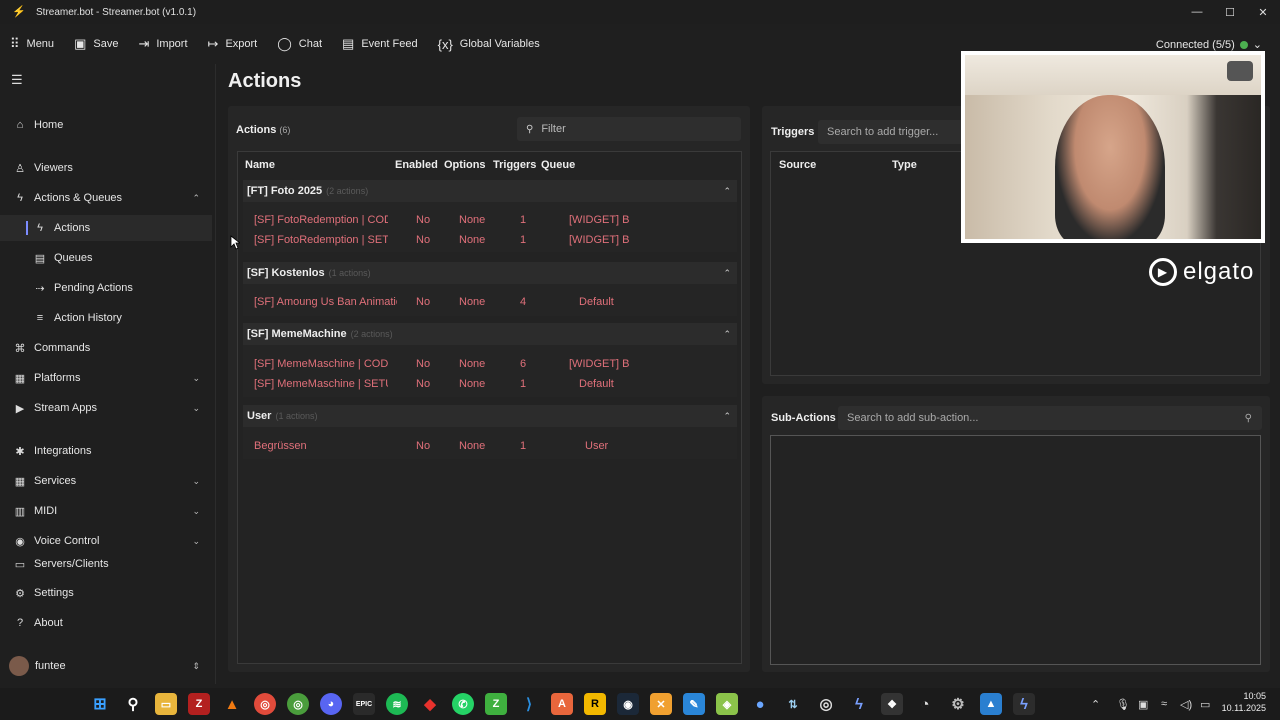 The height and width of the screenshot is (720, 1280). Describe the element at coordinates (106, 348) in the screenshot. I see `nav-commands: ⌘ Commands` at that location.